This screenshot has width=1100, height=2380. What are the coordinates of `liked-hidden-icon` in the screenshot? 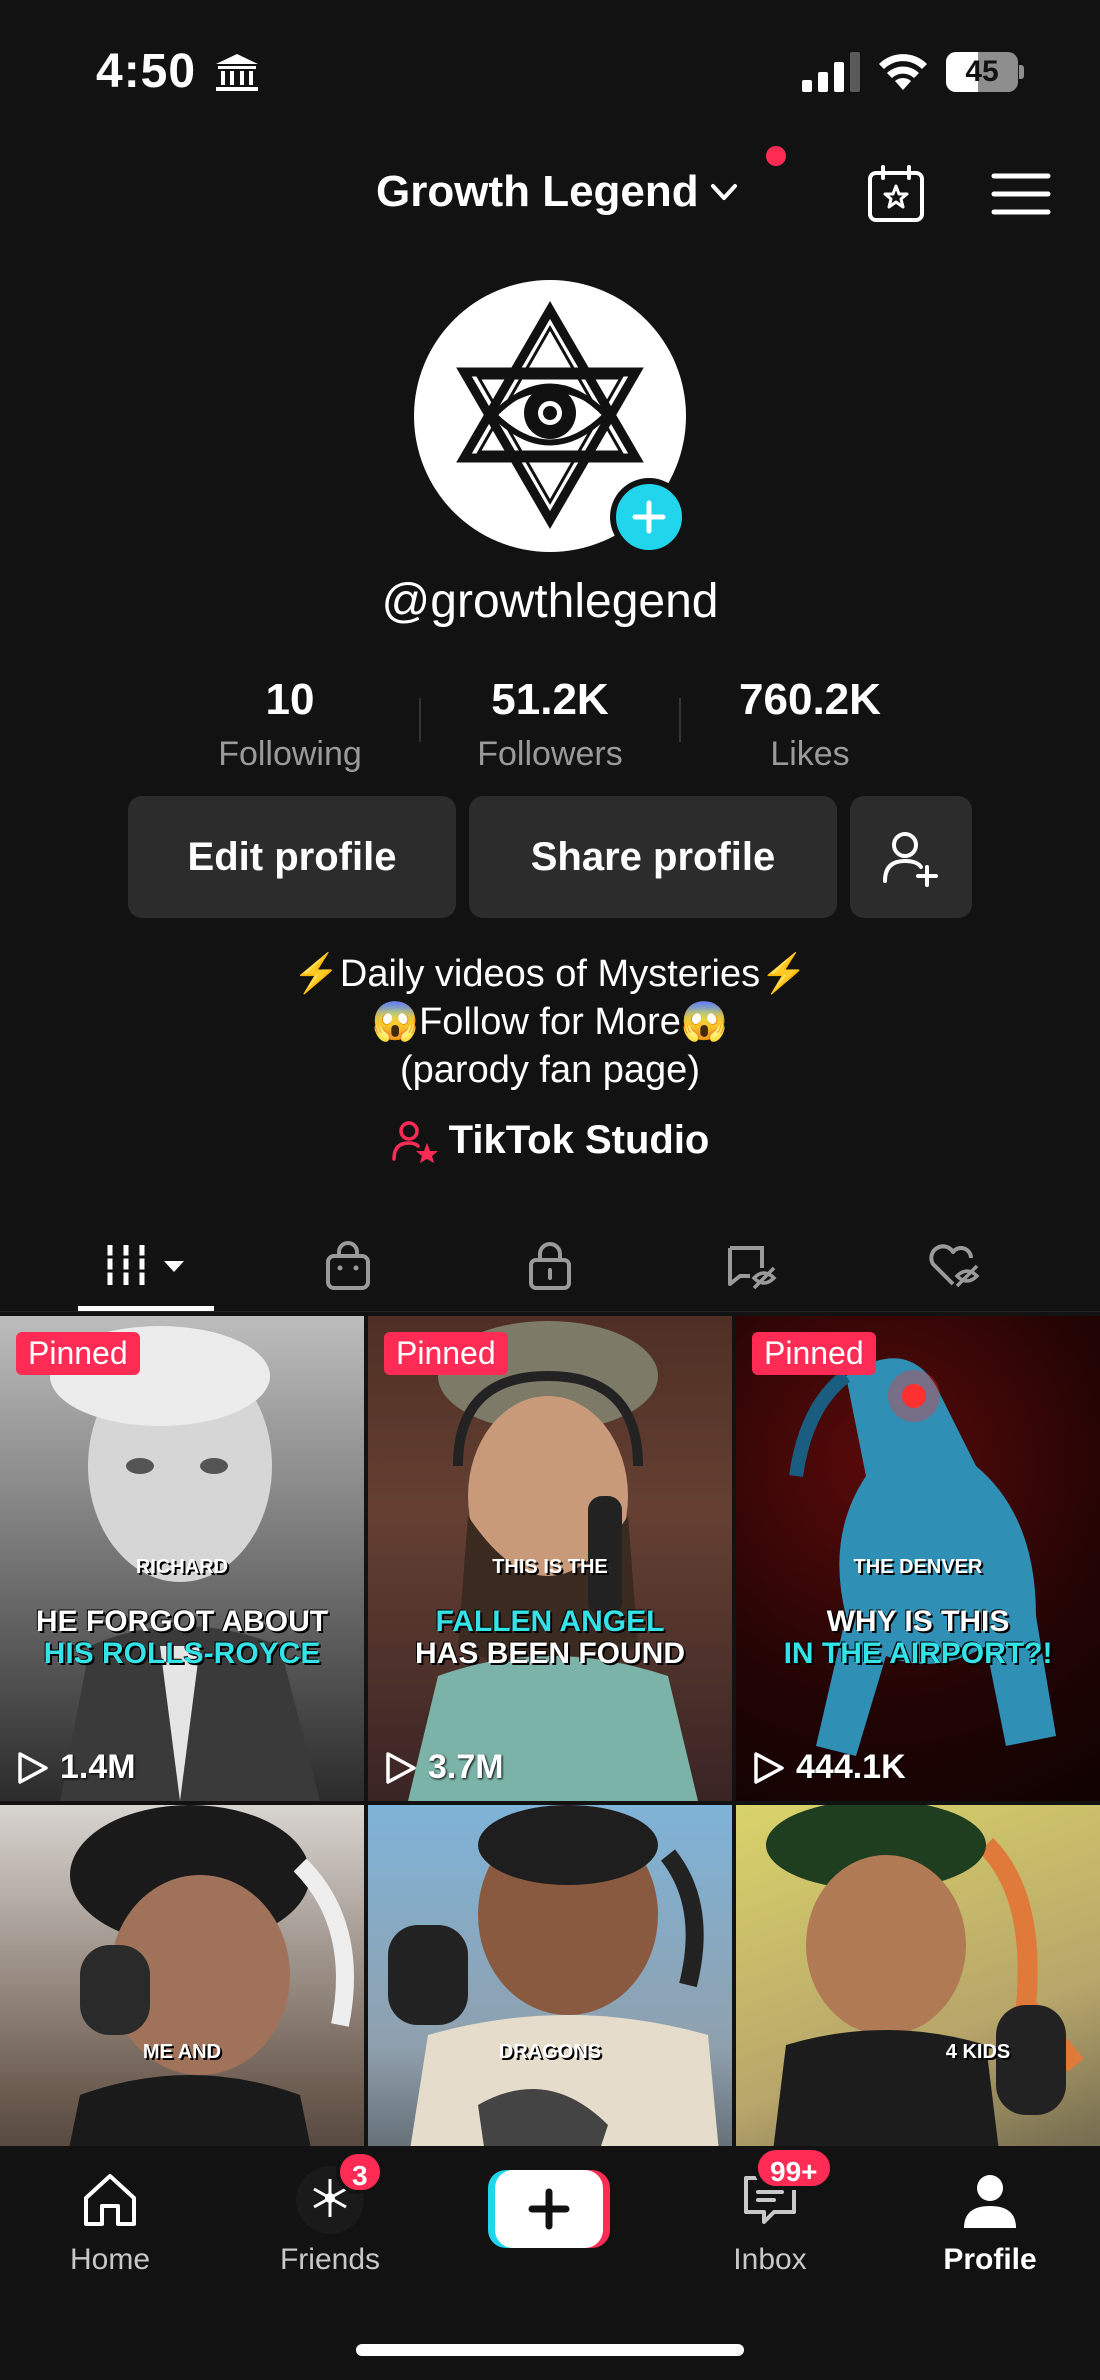 It's located at (954, 1266).